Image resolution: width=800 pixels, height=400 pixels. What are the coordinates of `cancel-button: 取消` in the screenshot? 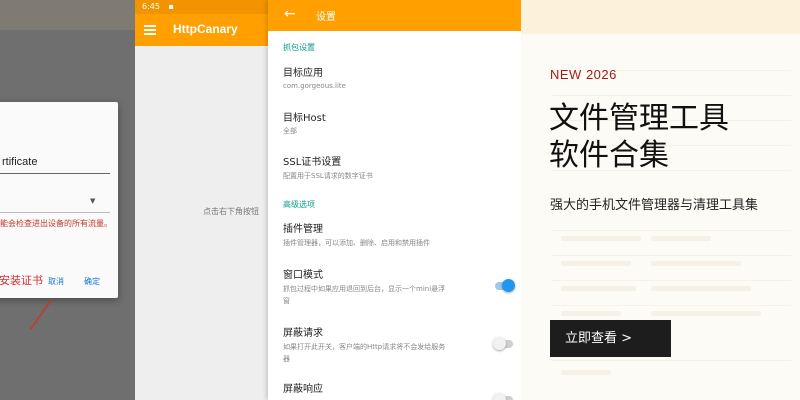 It's located at (56, 281).